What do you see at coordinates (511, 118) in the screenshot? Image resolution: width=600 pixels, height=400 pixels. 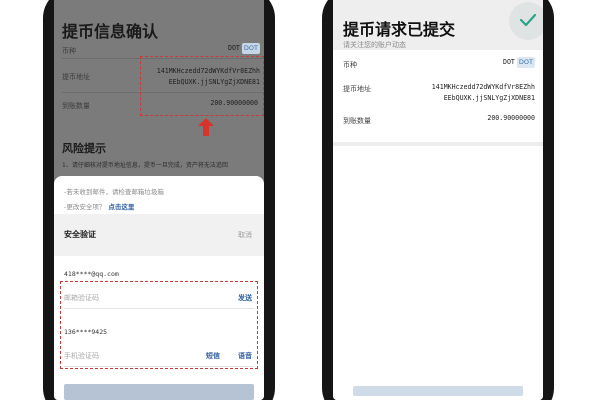 I see `amount-value: 200.90000000` at bounding box center [511, 118].